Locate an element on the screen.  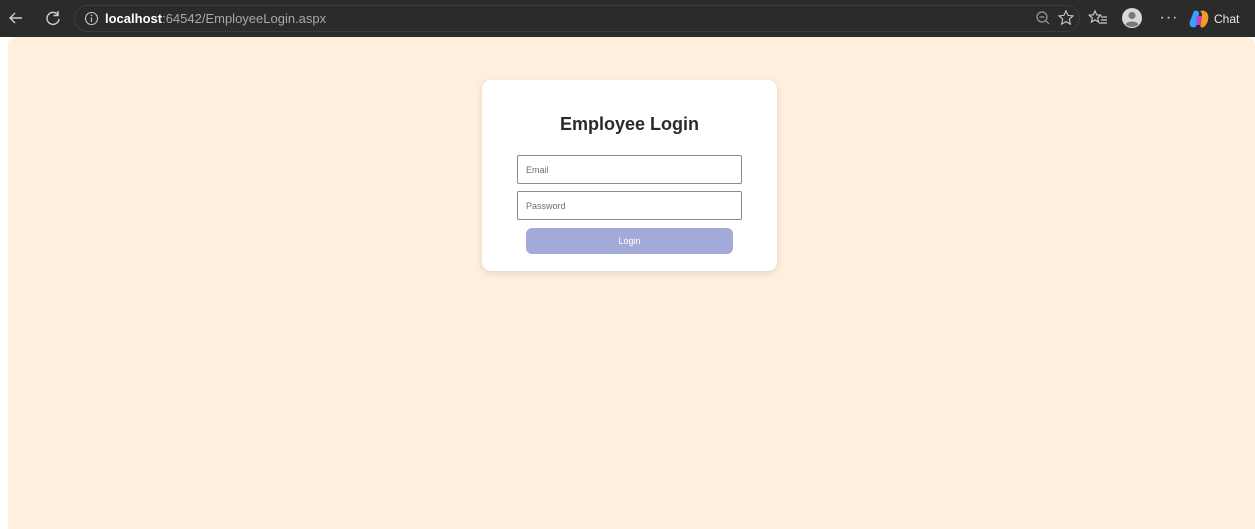
refresh-button is located at coordinates (53, 18).